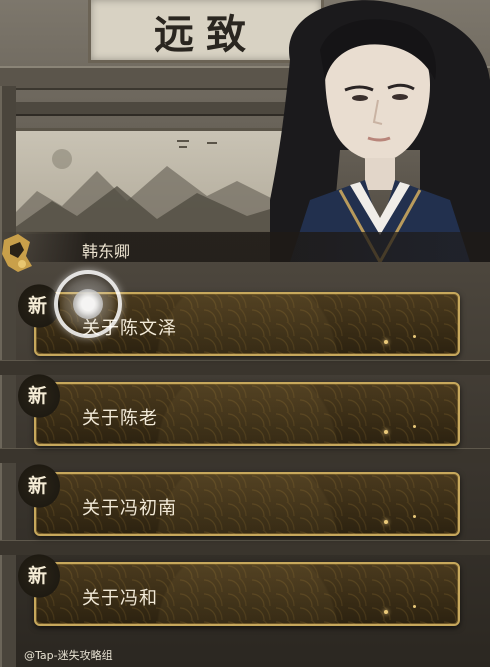 This screenshot has width=490, height=667. Describe the element at coordinates (8, 376) in the screenshot. I see `wall-column-left` at that location.